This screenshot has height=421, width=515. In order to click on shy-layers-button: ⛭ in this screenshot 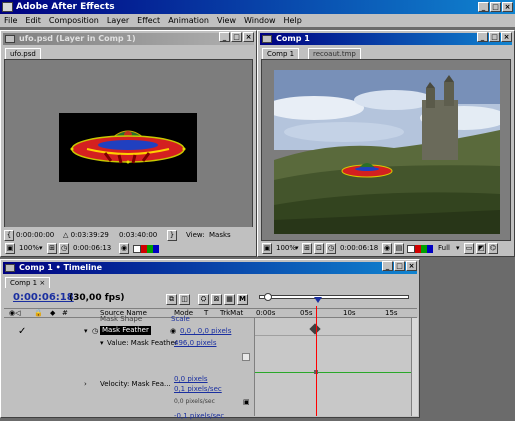, I will do `click(203, 299)`.